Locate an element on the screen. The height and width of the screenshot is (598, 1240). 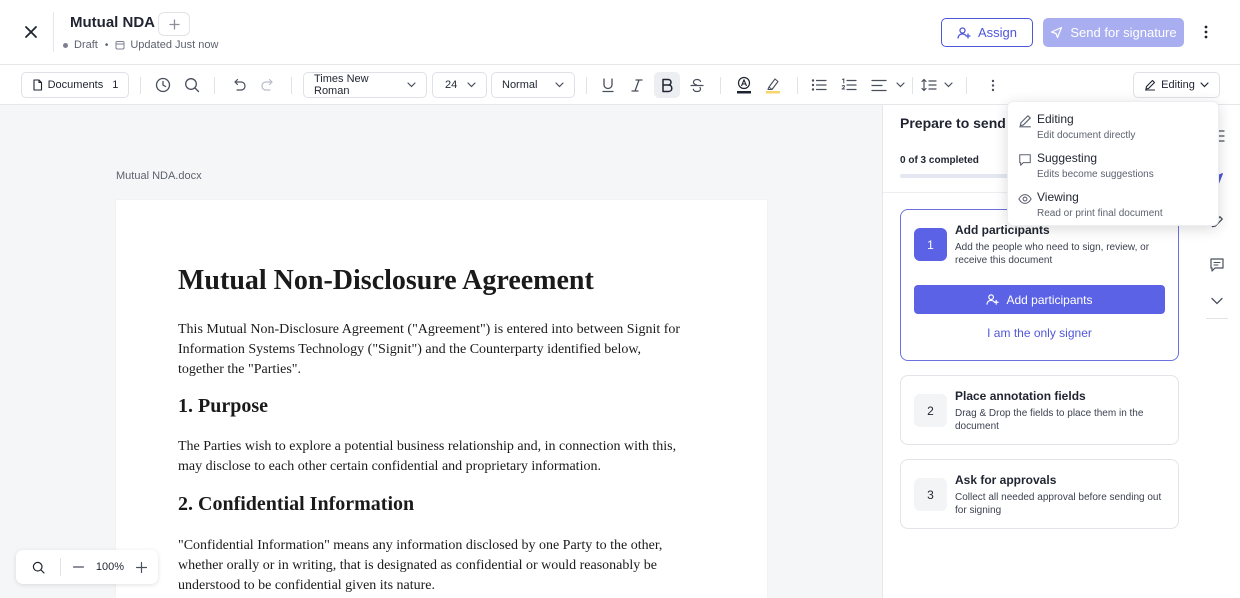
undo-button is located at coordinates (239, 85).